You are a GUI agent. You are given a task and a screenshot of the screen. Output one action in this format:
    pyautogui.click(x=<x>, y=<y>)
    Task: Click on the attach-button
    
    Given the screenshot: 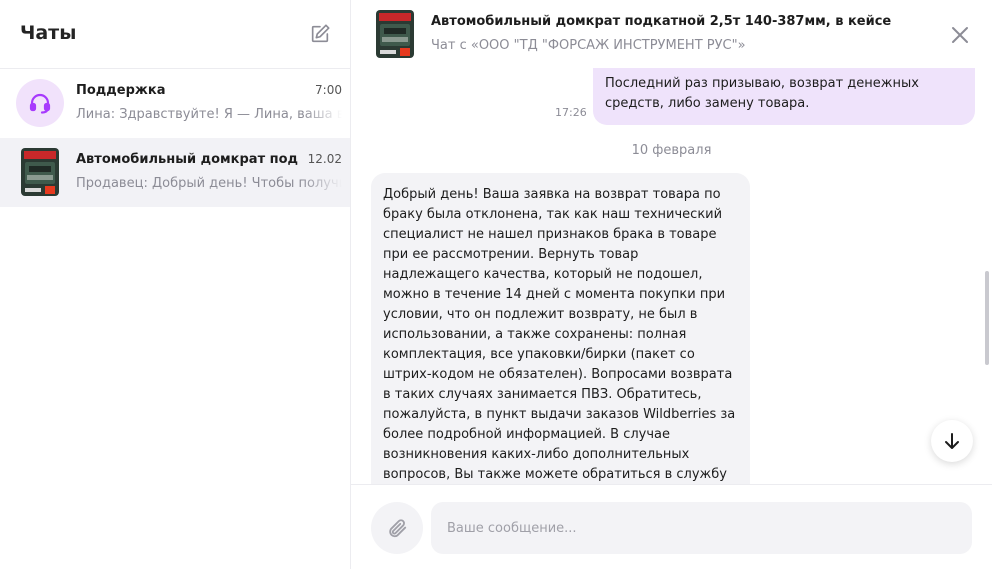 What is the action you would take?
    pyautogui.click(x=397, y=528)
    